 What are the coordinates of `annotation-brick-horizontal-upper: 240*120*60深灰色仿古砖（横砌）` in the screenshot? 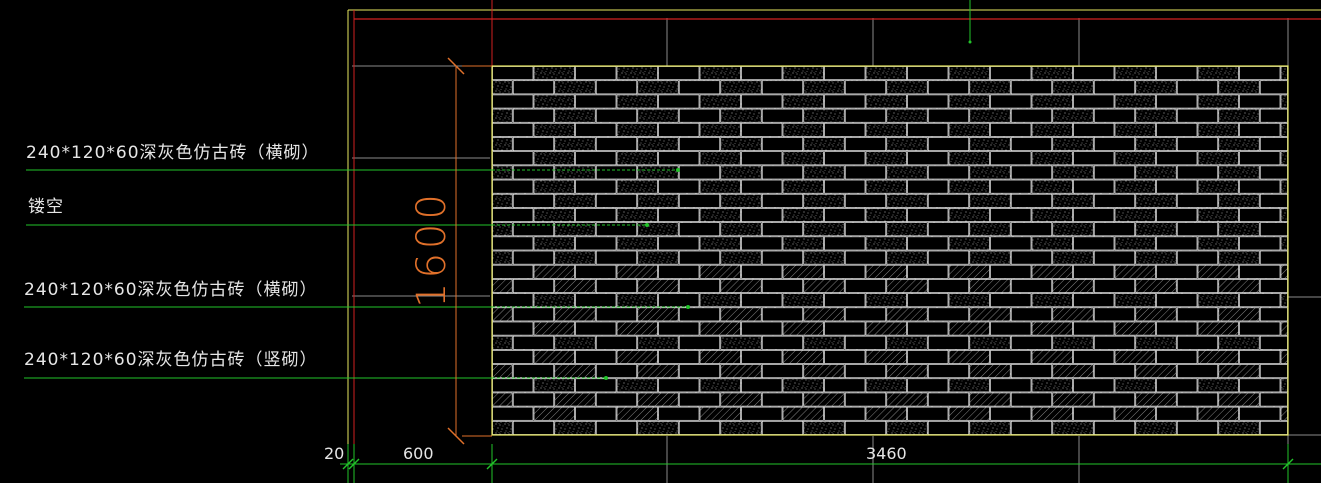 It's located at (173, 153).